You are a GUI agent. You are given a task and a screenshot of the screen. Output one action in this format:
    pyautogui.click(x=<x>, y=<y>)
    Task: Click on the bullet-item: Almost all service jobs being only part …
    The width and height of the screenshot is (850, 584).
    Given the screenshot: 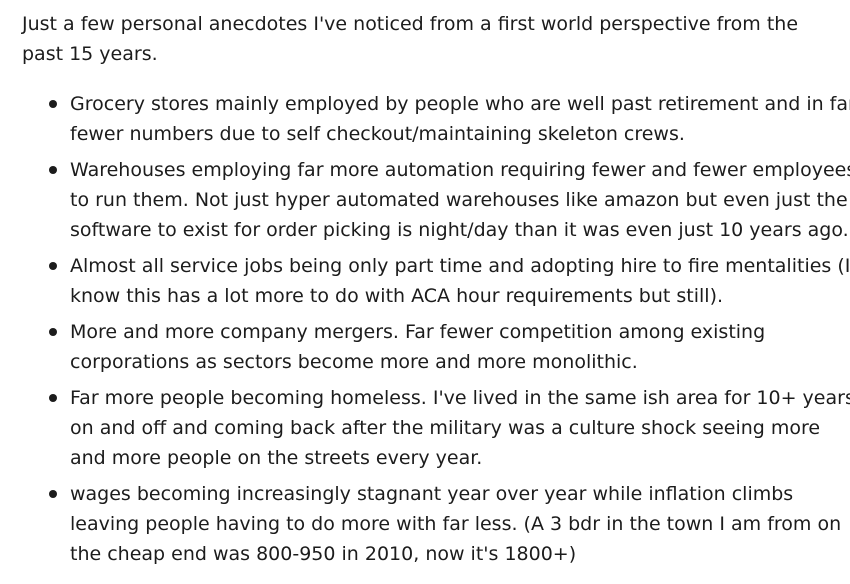 What is the action you would take?
    pyautogui.click(x=436, y=281)
    